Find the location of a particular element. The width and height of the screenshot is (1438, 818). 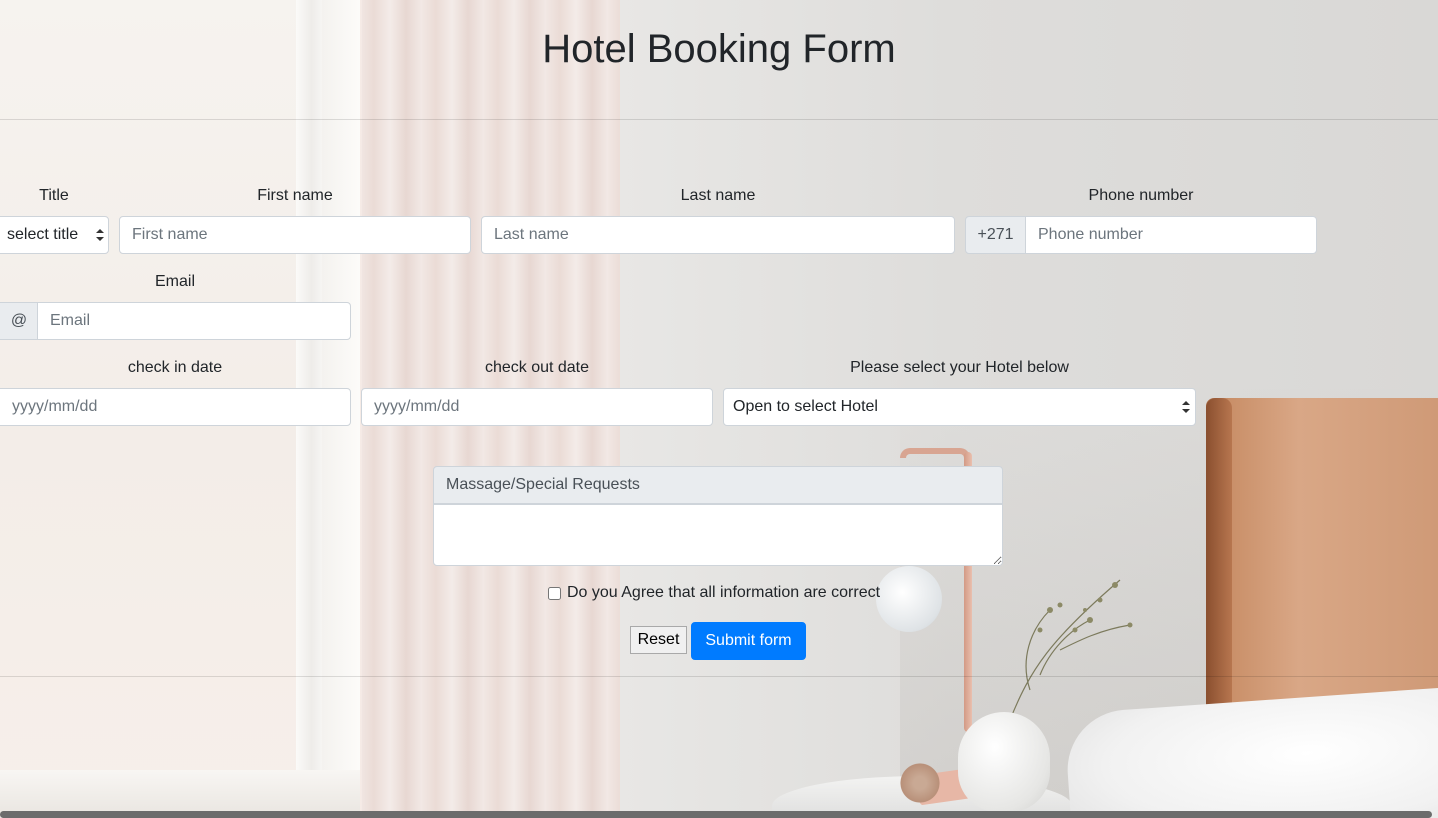

last-name-label: Last name is located at coordinates (718, 195).